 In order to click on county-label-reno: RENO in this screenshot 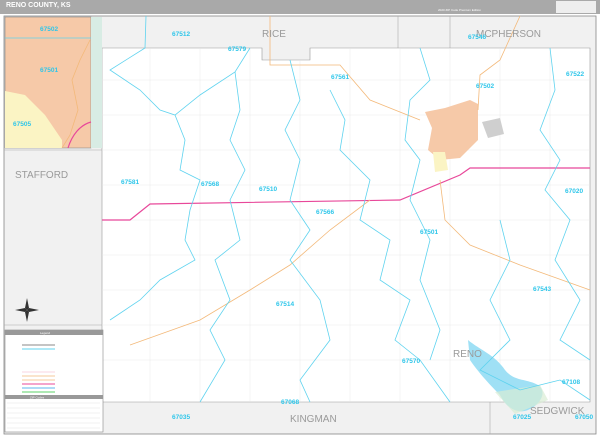, I will do `click(467, 354)`.